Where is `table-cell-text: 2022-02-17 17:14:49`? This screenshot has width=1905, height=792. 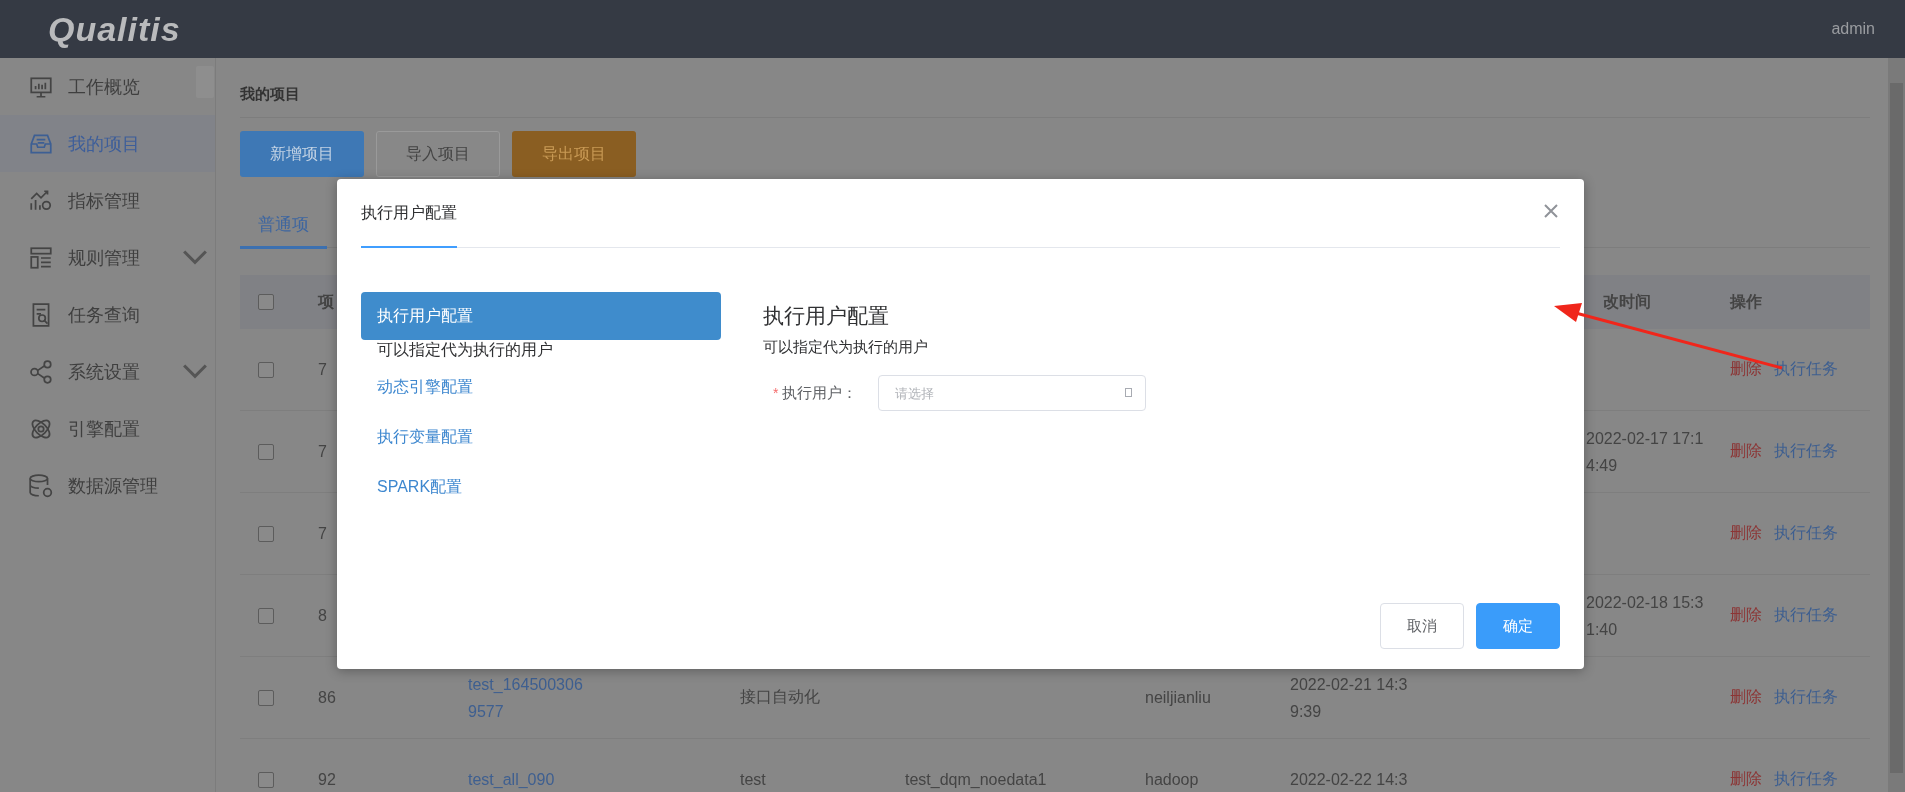 table-cell-text: 2022-02-17 17:14:49 is located at coordinates (1645, 452).